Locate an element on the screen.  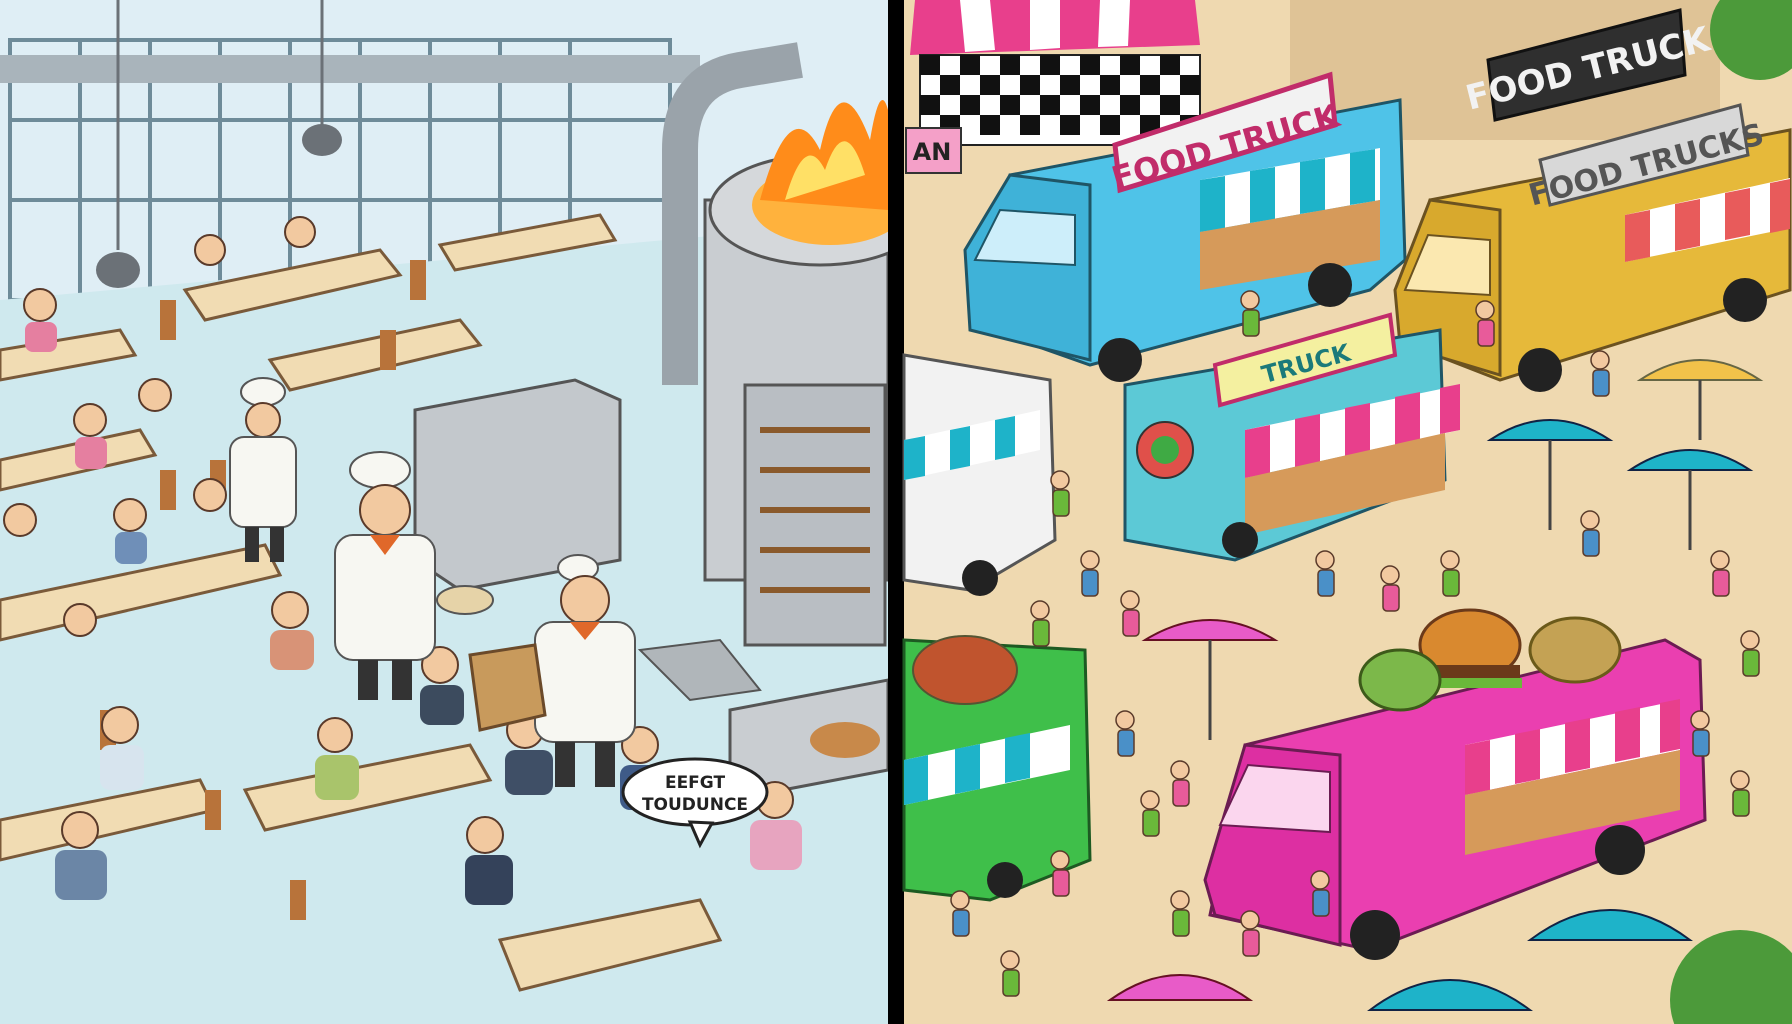
panel-divider is located at coordinates (896, 512).